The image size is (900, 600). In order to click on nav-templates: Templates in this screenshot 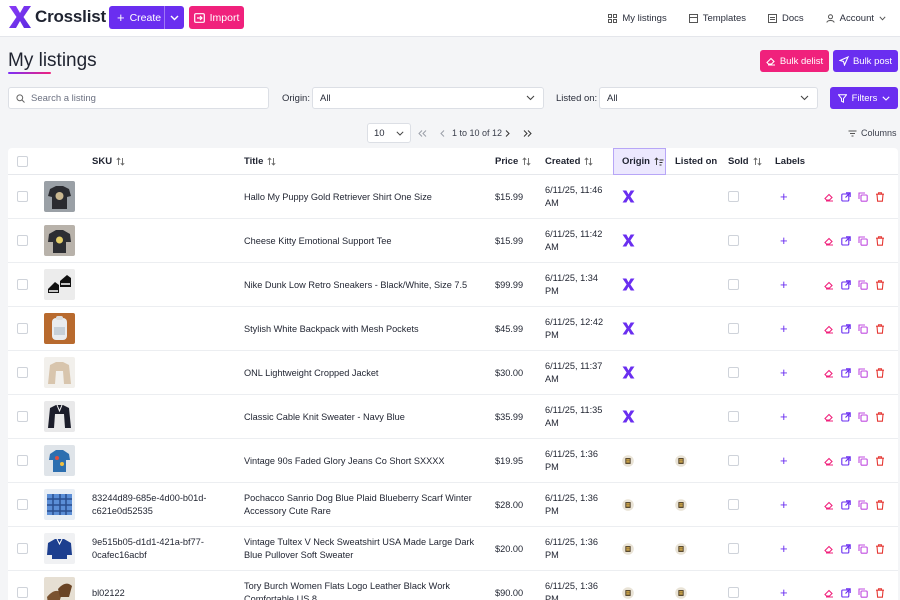, I will do `click(717, 18)`.